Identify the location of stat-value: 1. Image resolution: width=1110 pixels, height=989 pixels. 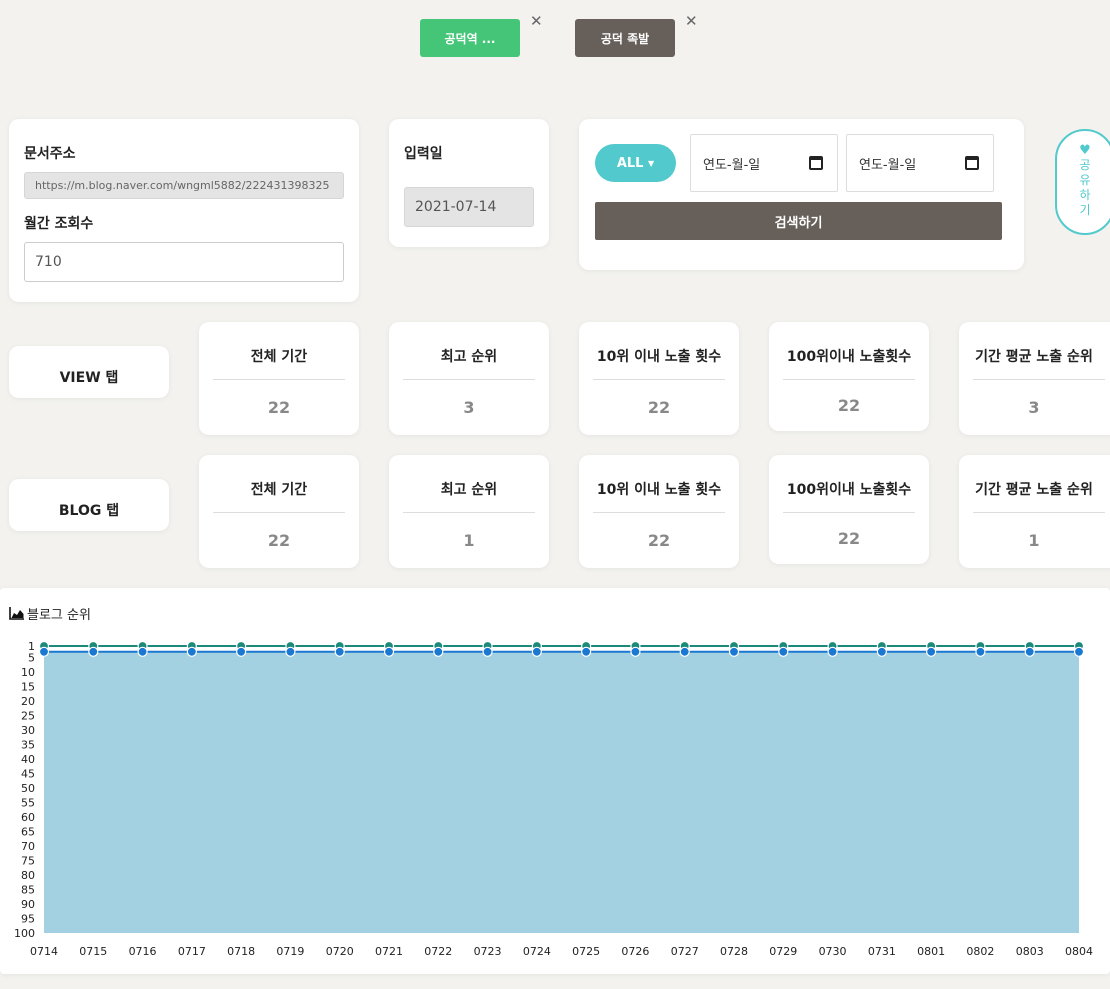
(469, 540).